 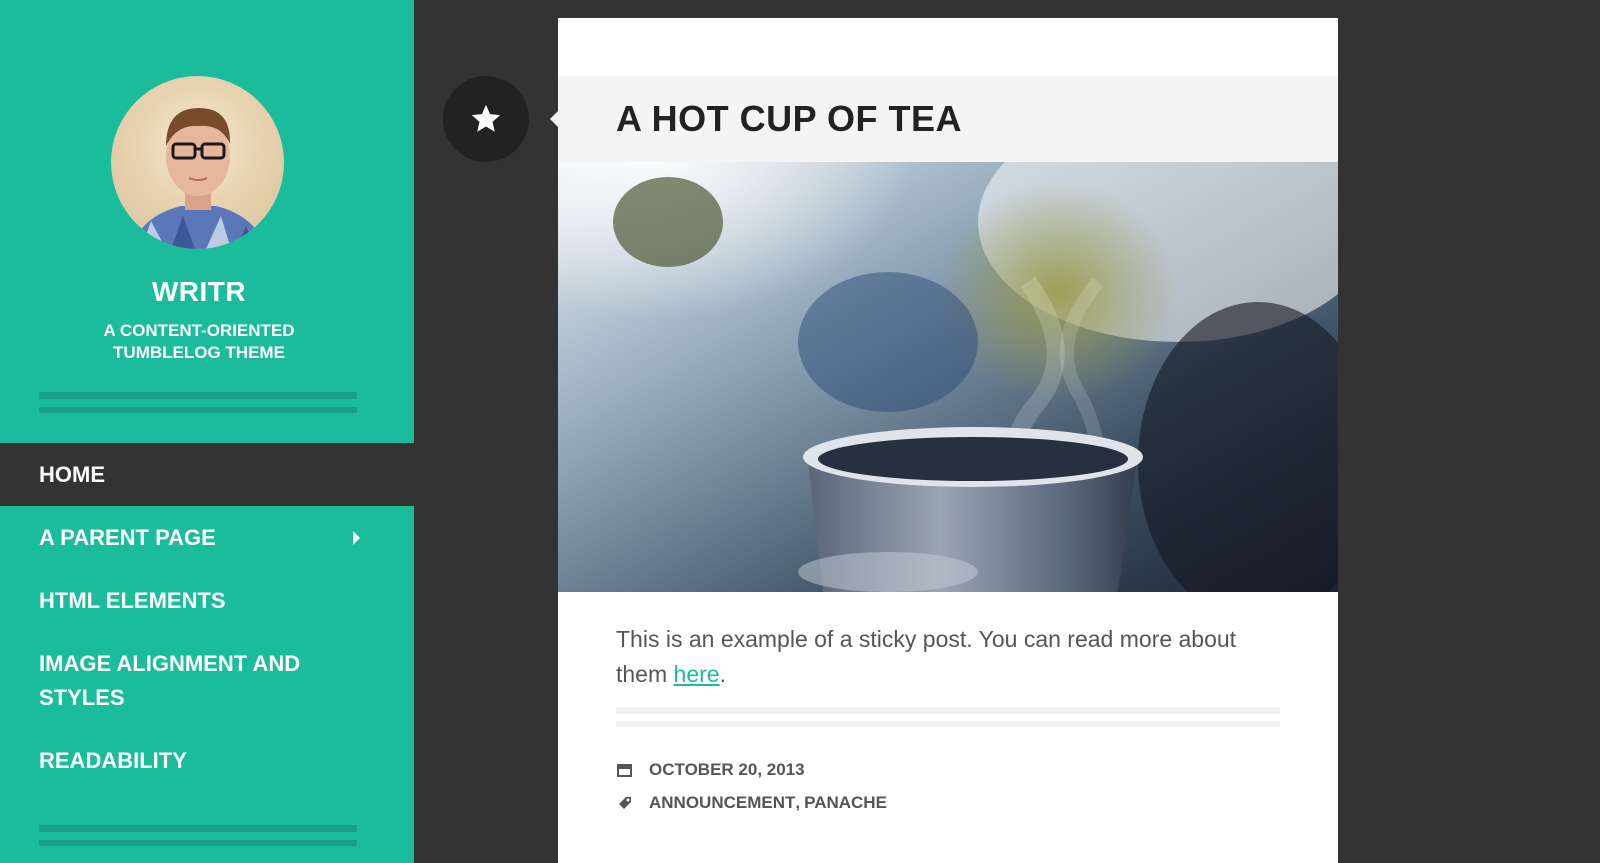 What do you see at coordinates (722, 803) in the screenshot?
I see `category-link-announcement: ANNOUNCEMENT` at bounding box center [722, 803].